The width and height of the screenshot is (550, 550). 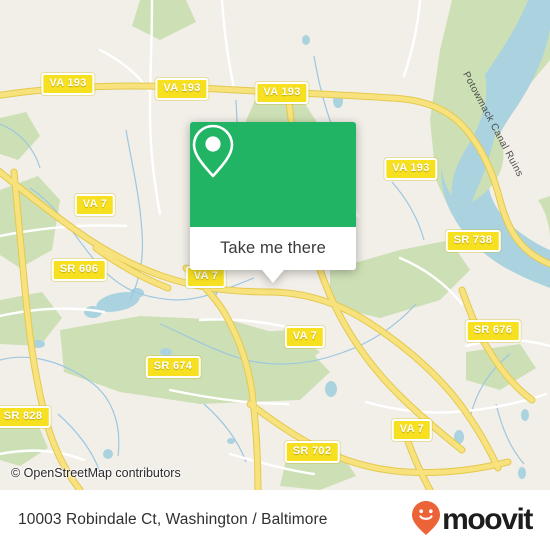 What do you see at coordinates (68, 84) in the screenshot?
I see `road-shield-va193-a: VA 193` at bounding box center [68, 84].